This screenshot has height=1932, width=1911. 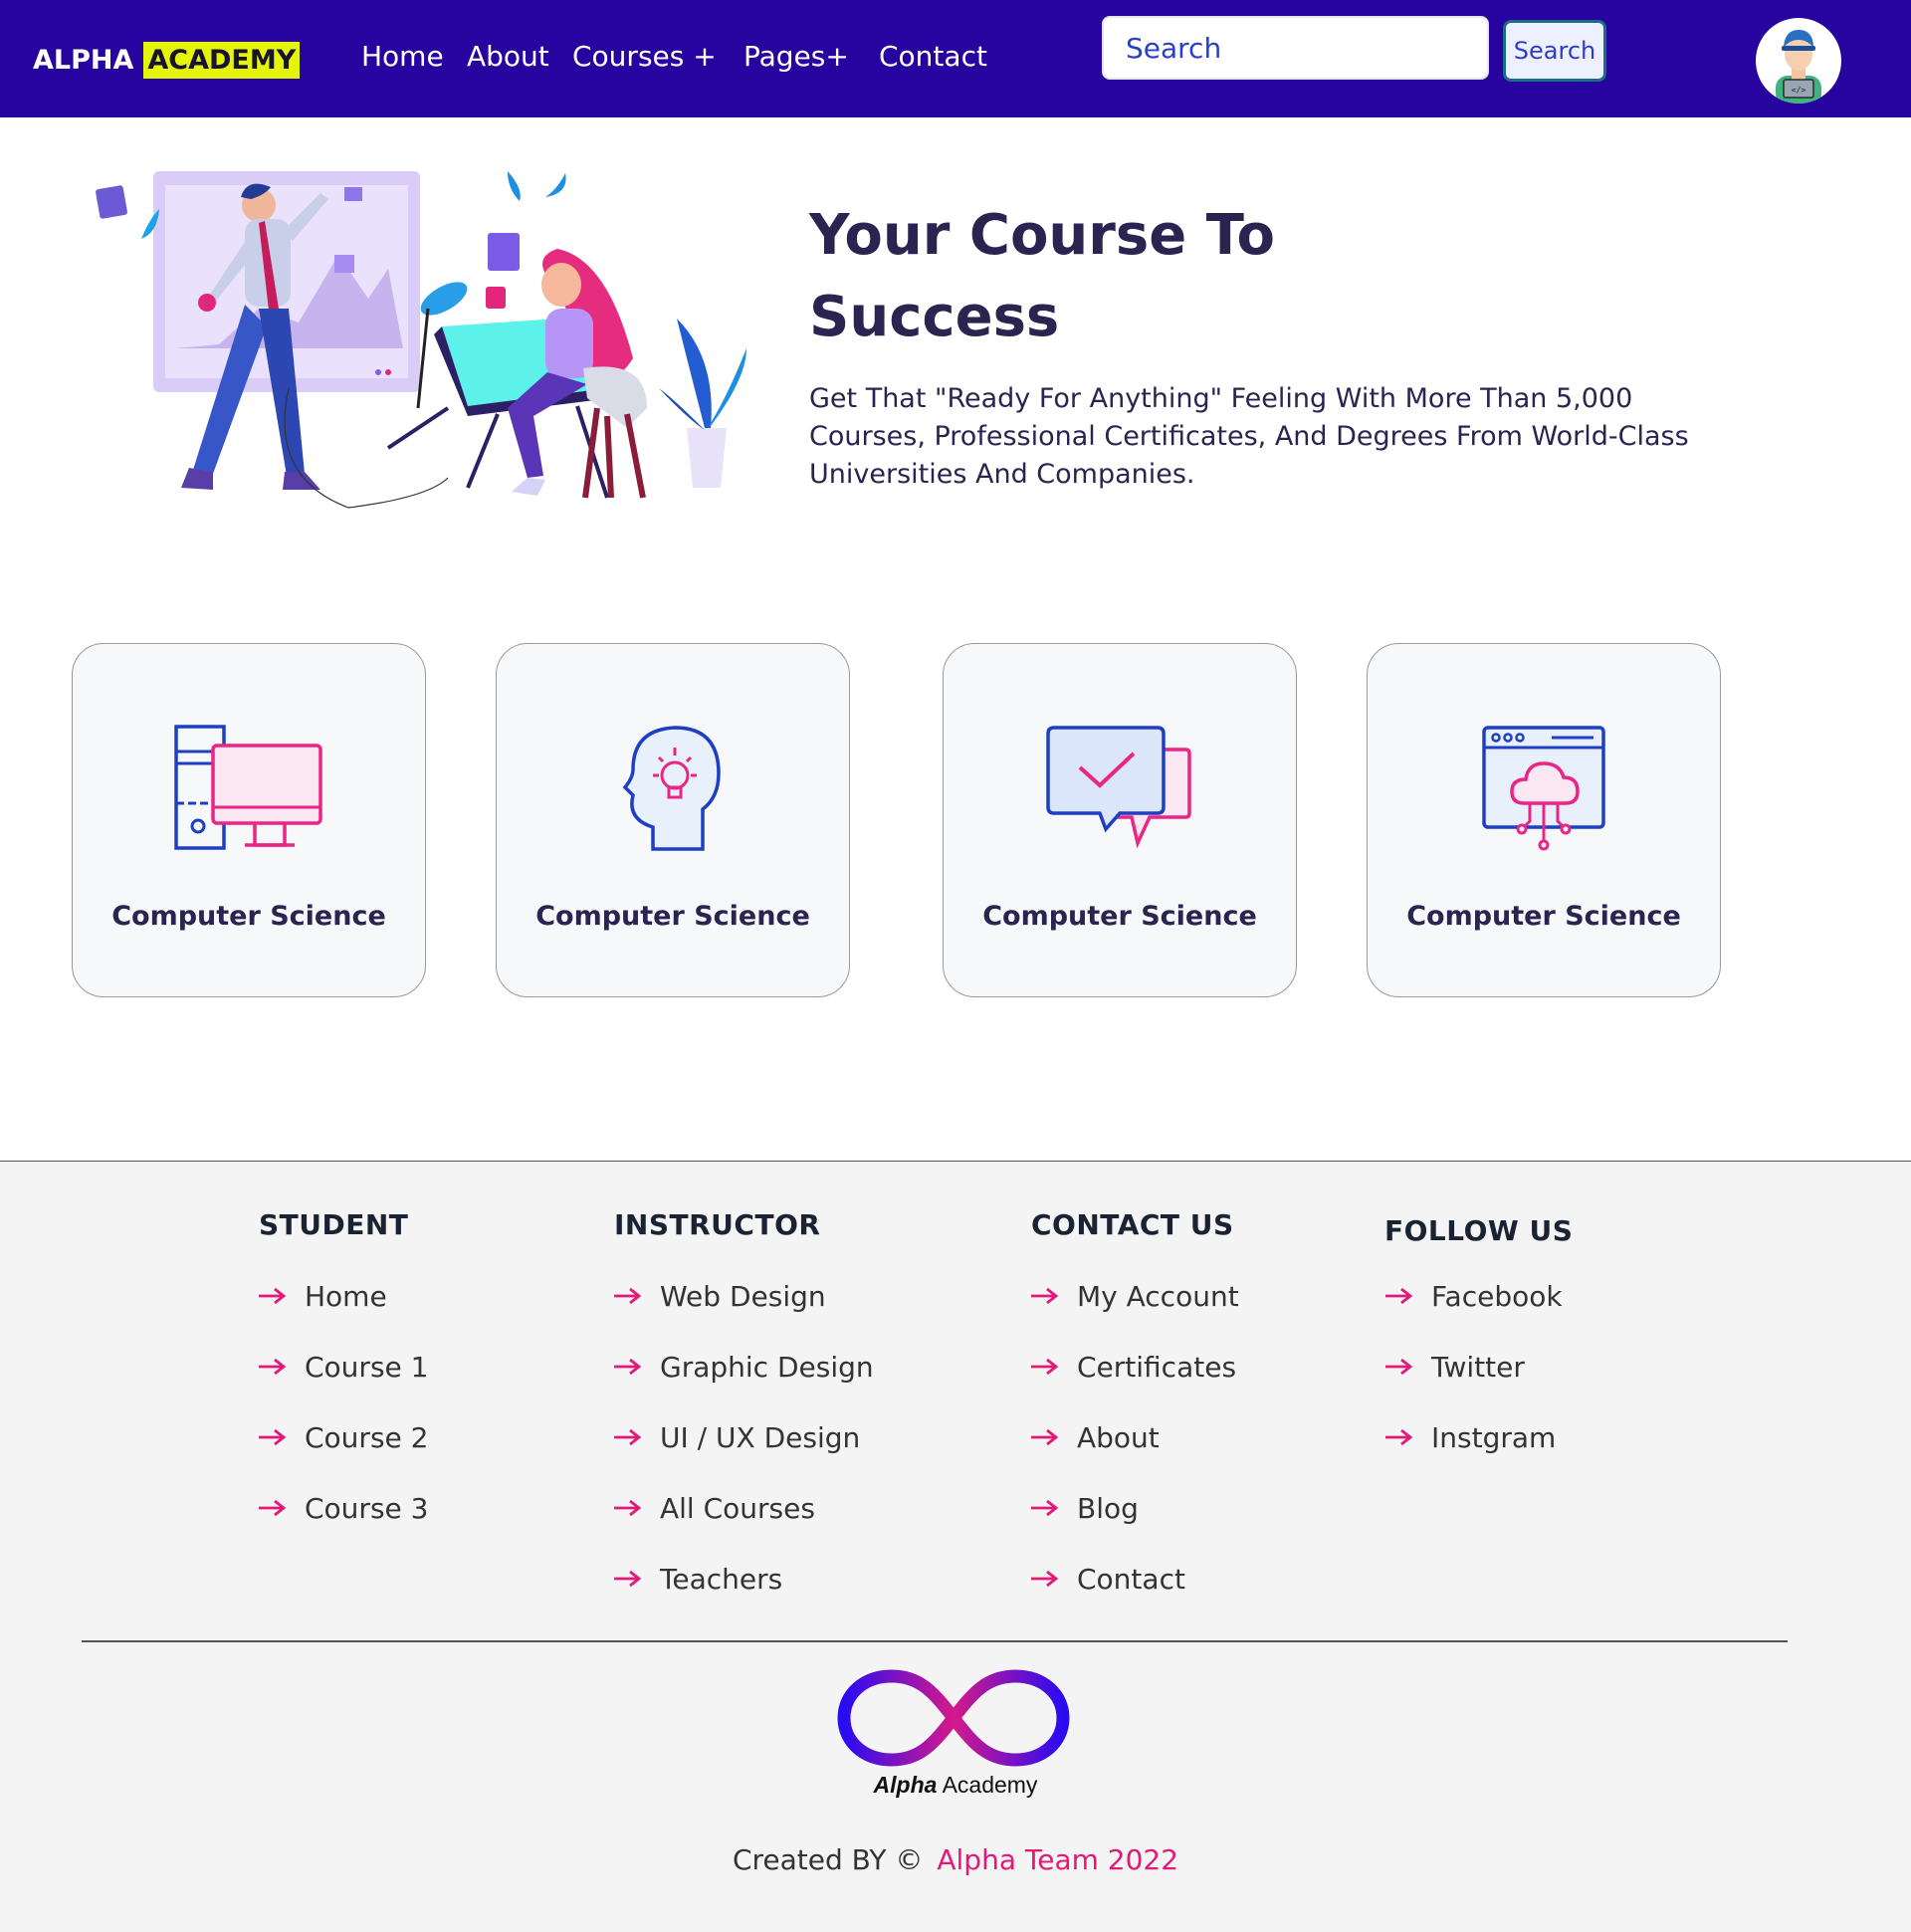 I want to click on chat-check-icon, so click(x=1118, y=787).